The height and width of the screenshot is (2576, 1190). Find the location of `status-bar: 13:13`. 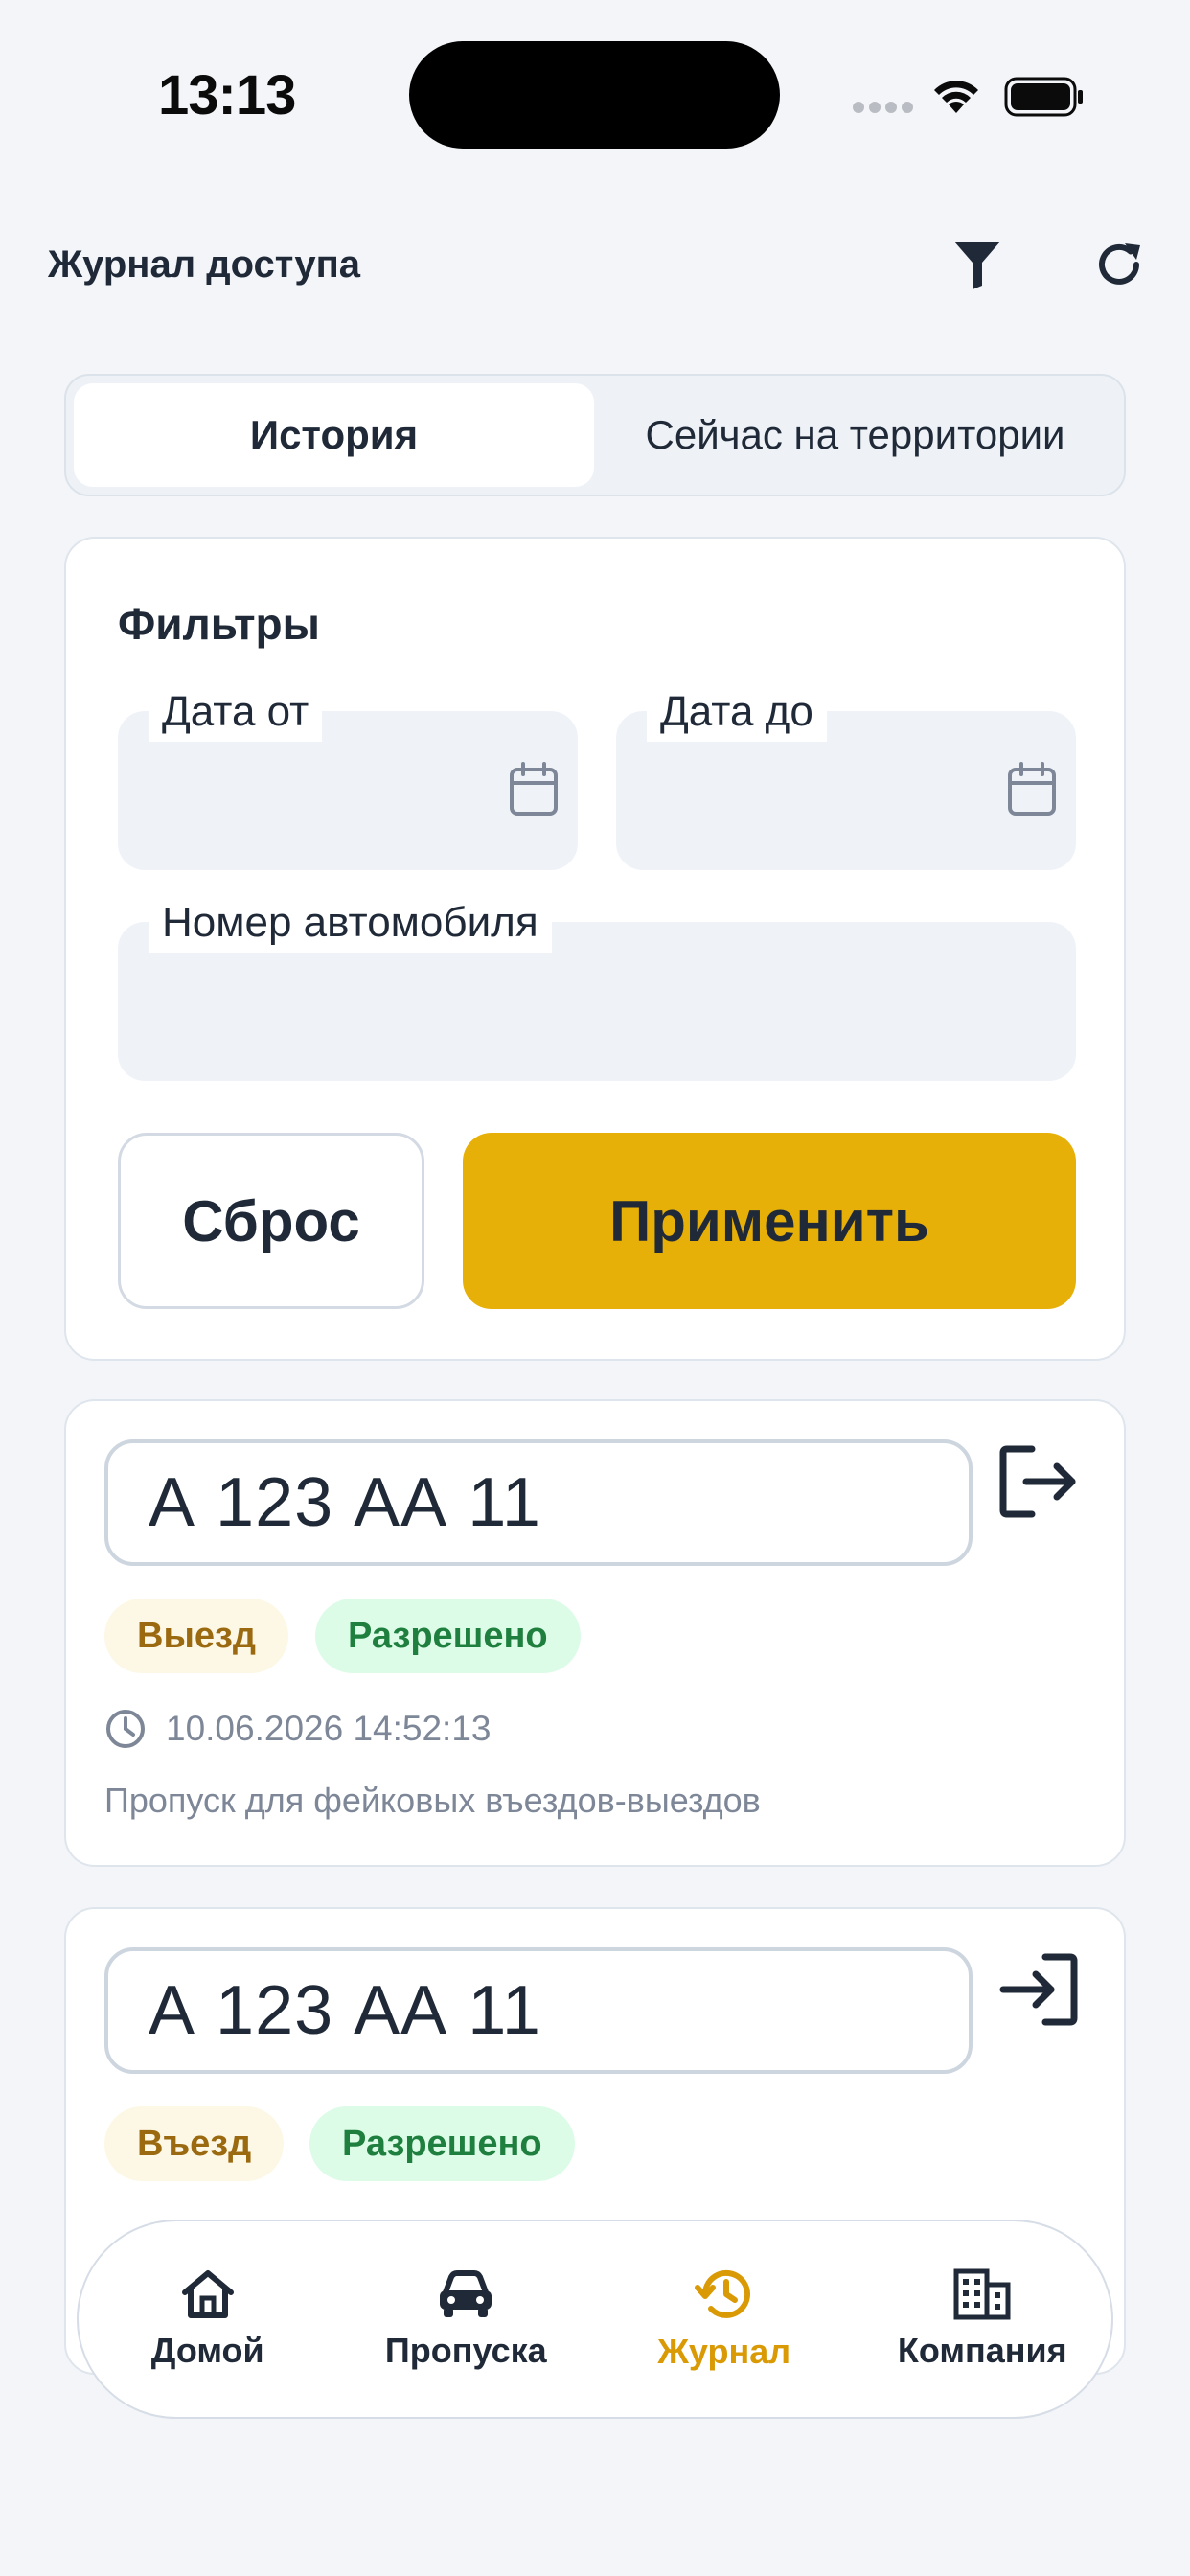

status-bar: 13:13 is located at coordinates (595, 91).